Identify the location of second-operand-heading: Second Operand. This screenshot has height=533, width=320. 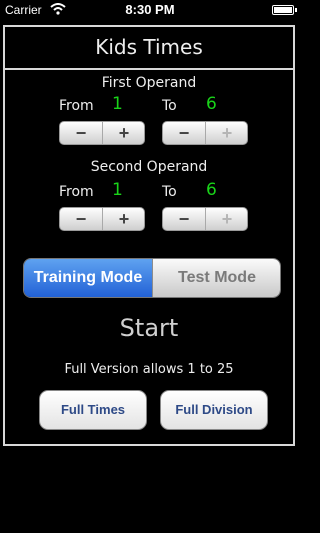
(149, 167).